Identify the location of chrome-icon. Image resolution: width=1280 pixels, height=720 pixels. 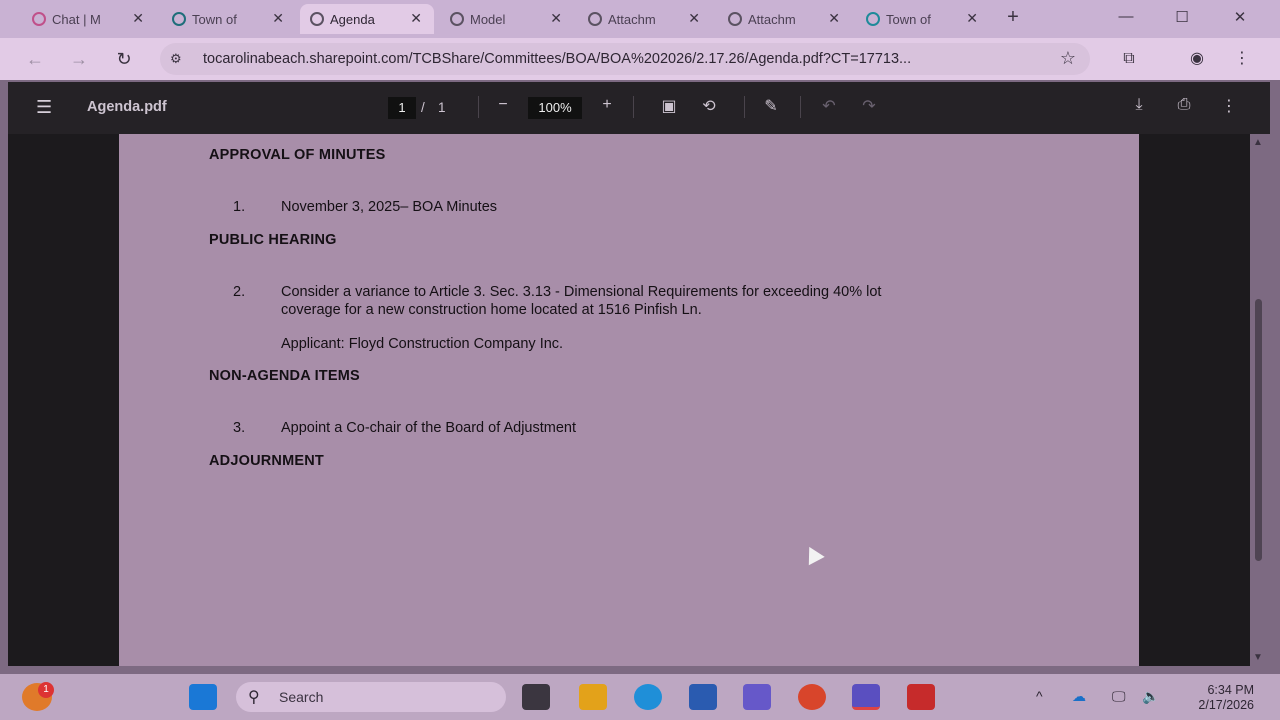
(812, 697).